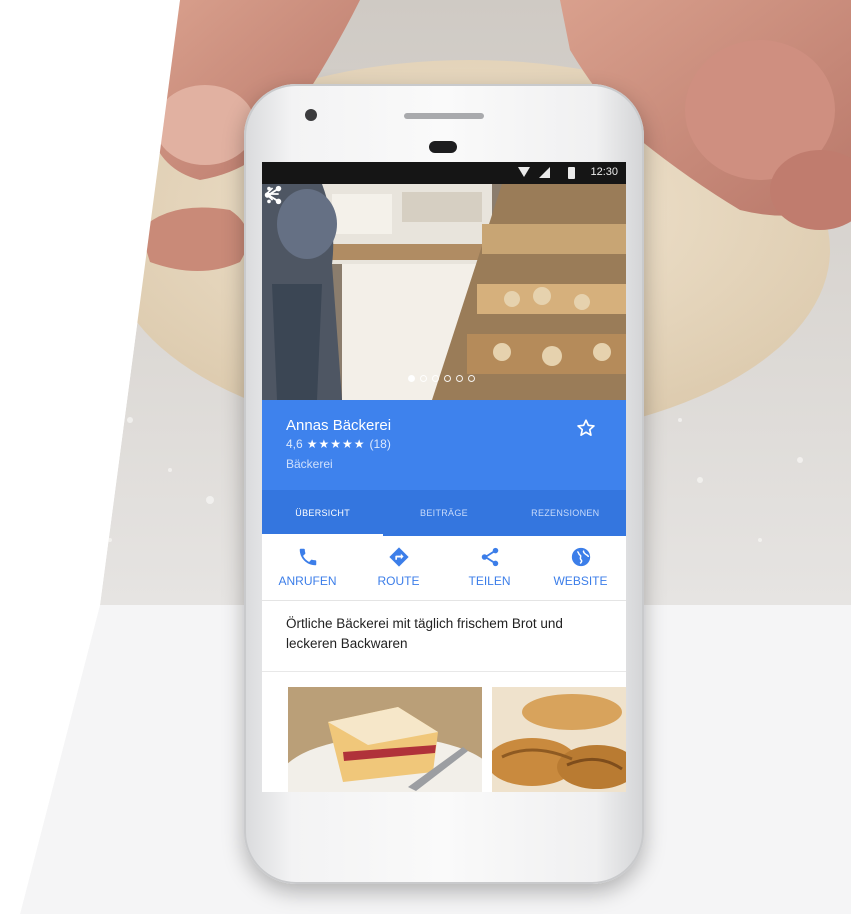 The width and height of the screenshot is (851, 914). Describe the element at coordinates (269, 195) in the screenshot. I see `more-vert-icon` at that location.